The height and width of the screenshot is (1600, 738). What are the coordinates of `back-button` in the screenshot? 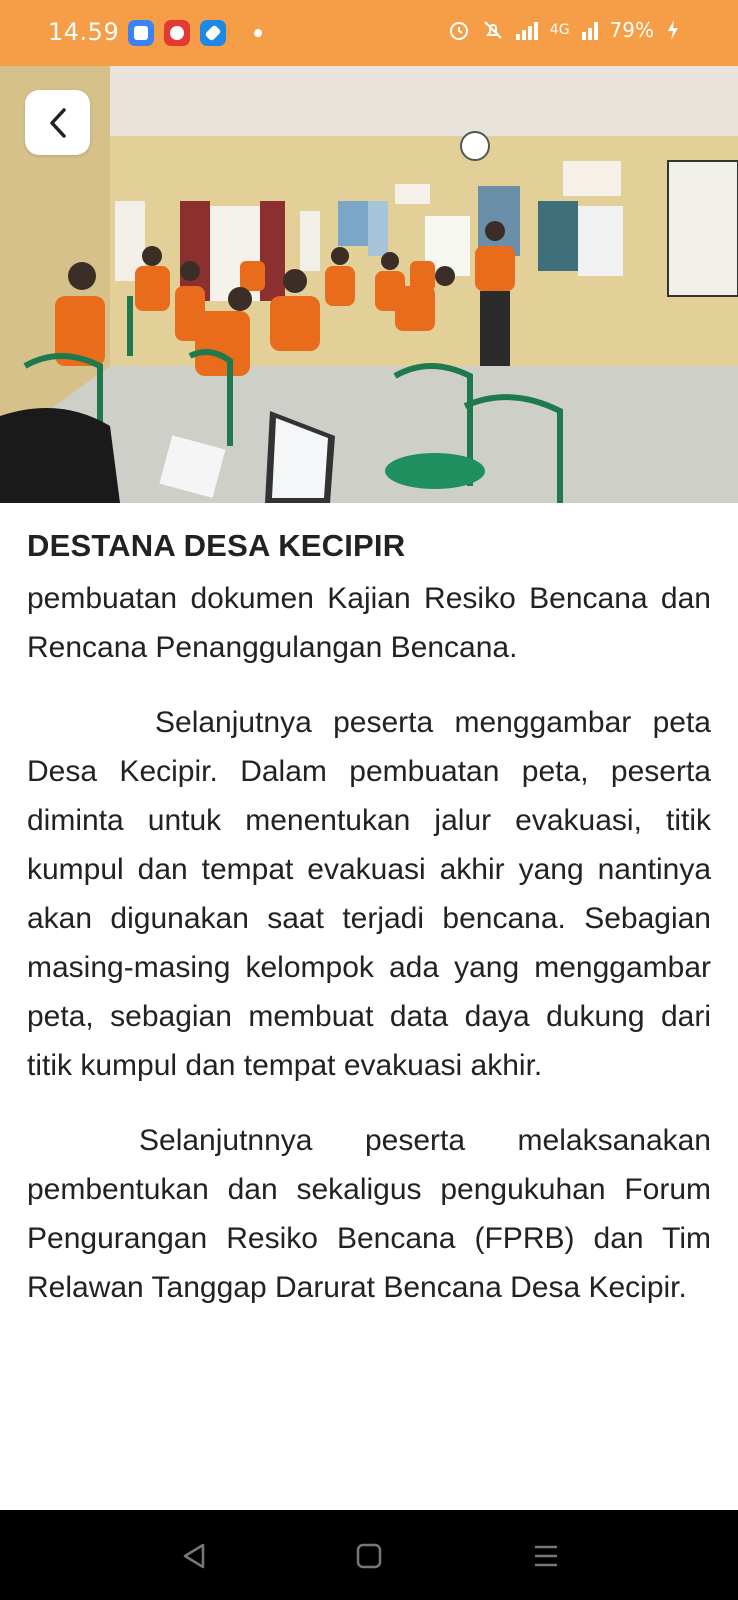 It's located at (57, 122).